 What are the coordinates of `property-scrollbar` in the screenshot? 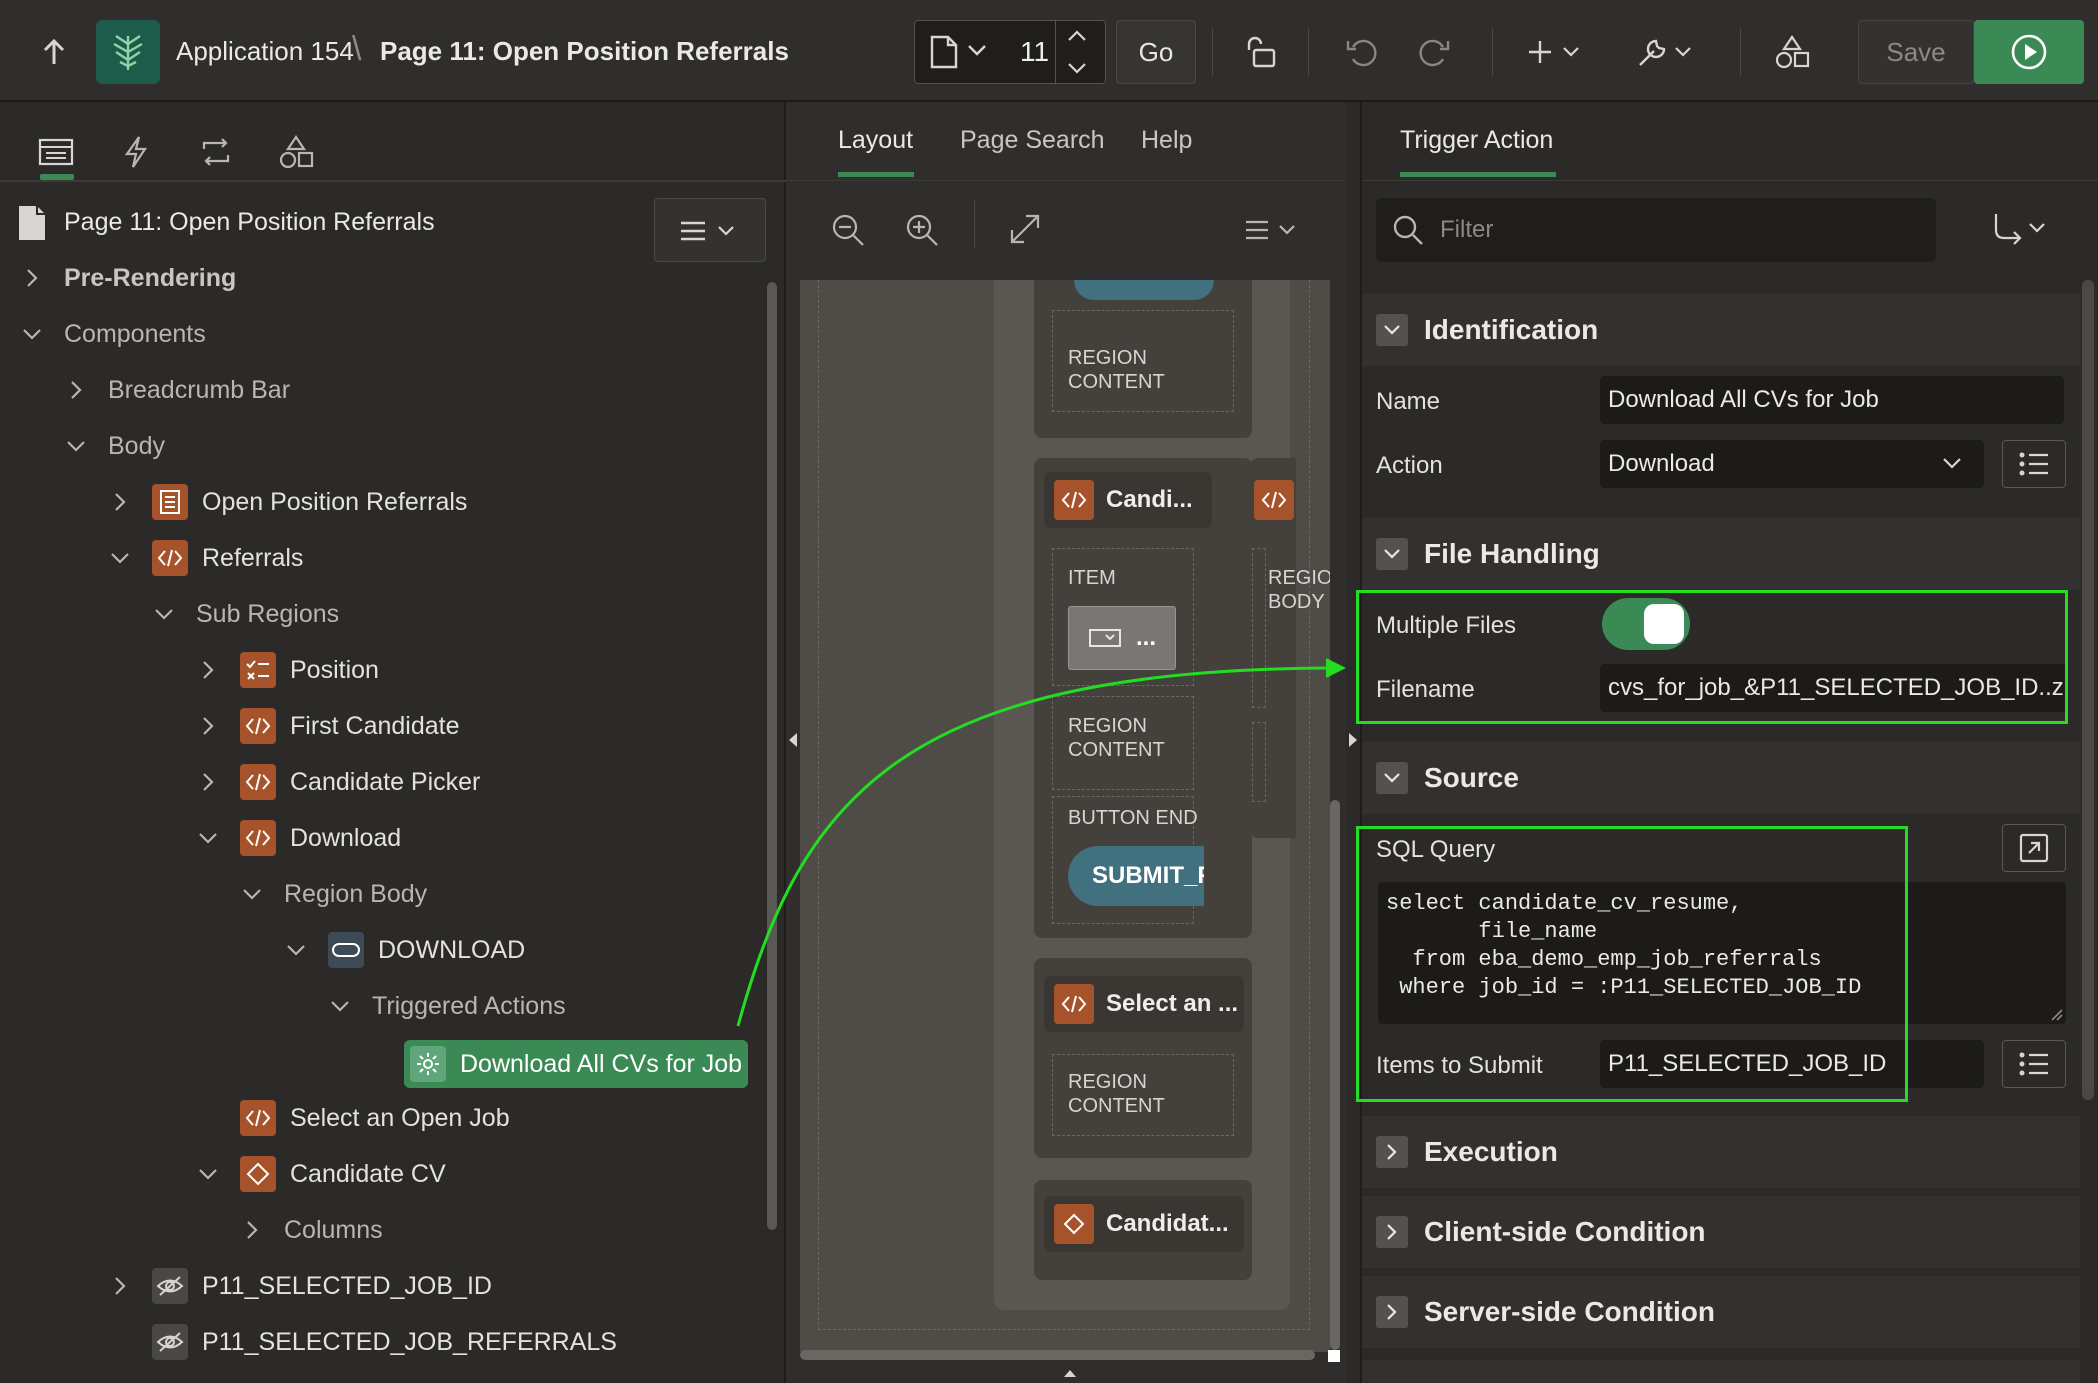 It's located at (2088, 690).